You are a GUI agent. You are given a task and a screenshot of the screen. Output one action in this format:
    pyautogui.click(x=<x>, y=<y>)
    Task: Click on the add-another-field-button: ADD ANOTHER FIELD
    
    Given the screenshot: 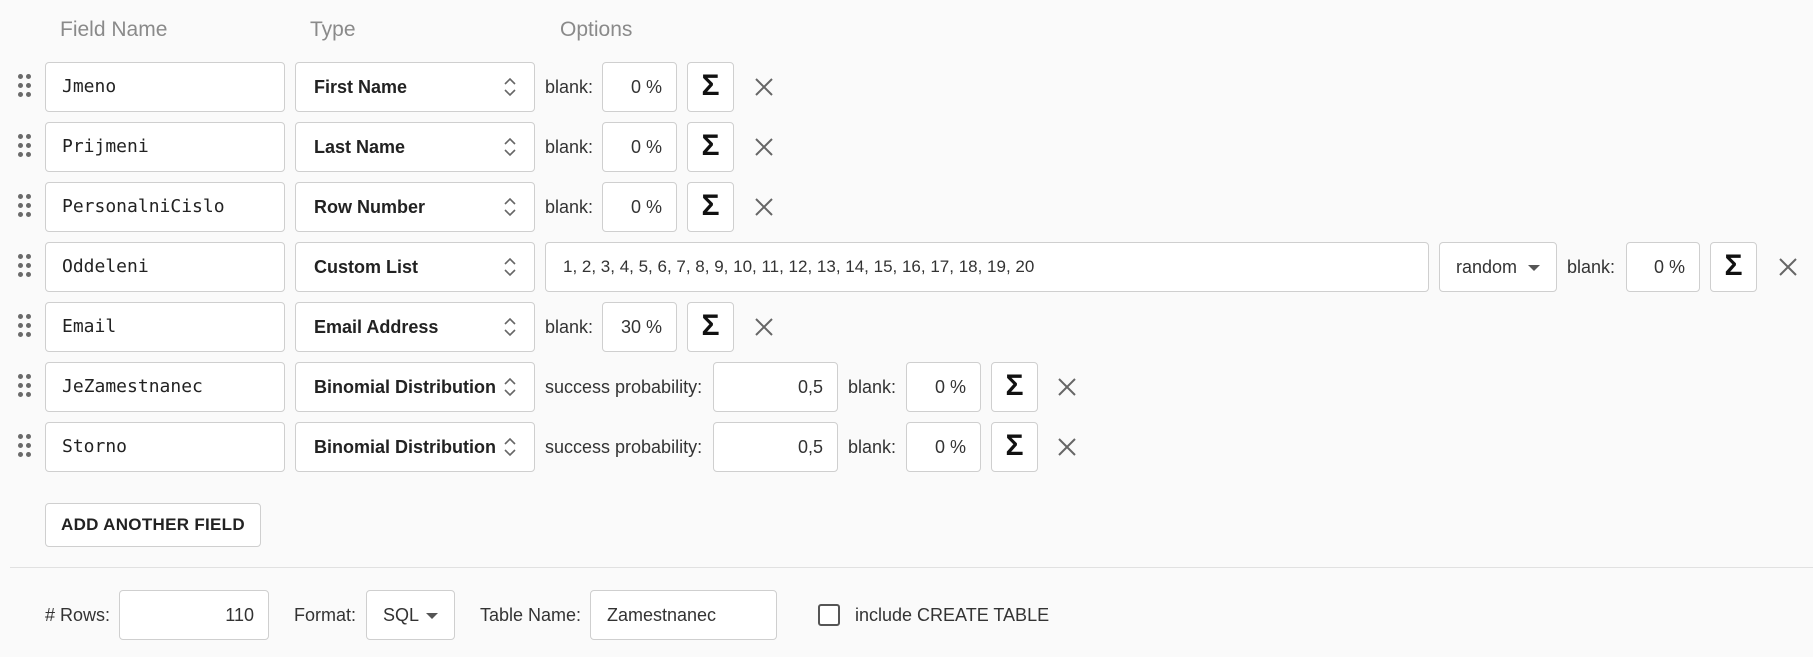 What is the action you would take?
    pyautogui.click(x=153, y=525)
    